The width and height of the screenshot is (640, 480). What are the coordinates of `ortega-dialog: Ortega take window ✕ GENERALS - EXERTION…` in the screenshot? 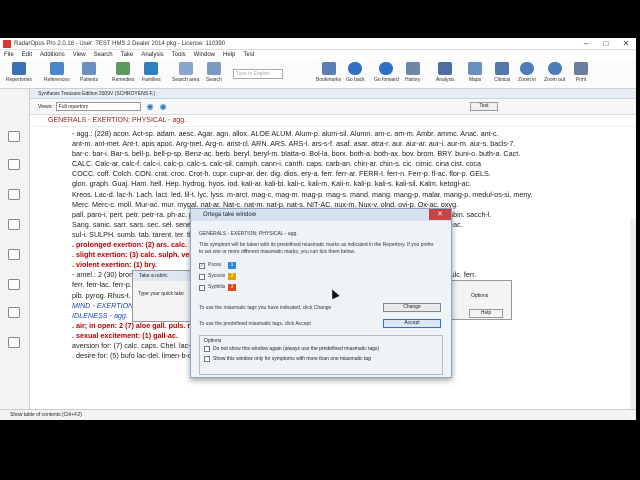 It's located at (321, 293).